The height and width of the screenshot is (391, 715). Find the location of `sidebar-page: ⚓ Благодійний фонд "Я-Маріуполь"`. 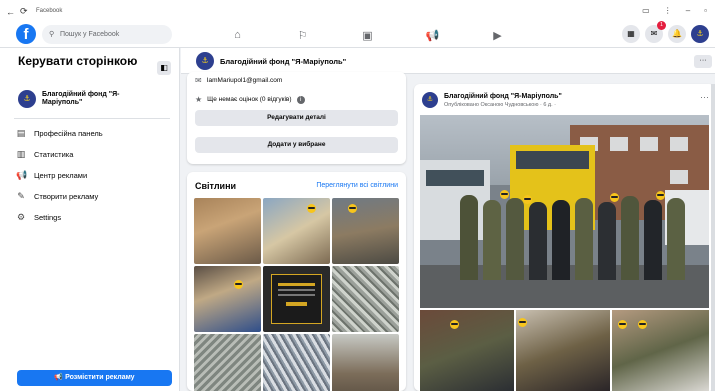

sidebar-page: ⚓ Благодійний фонд "Я-Маріуполь" is located at coordinates (80, 99).